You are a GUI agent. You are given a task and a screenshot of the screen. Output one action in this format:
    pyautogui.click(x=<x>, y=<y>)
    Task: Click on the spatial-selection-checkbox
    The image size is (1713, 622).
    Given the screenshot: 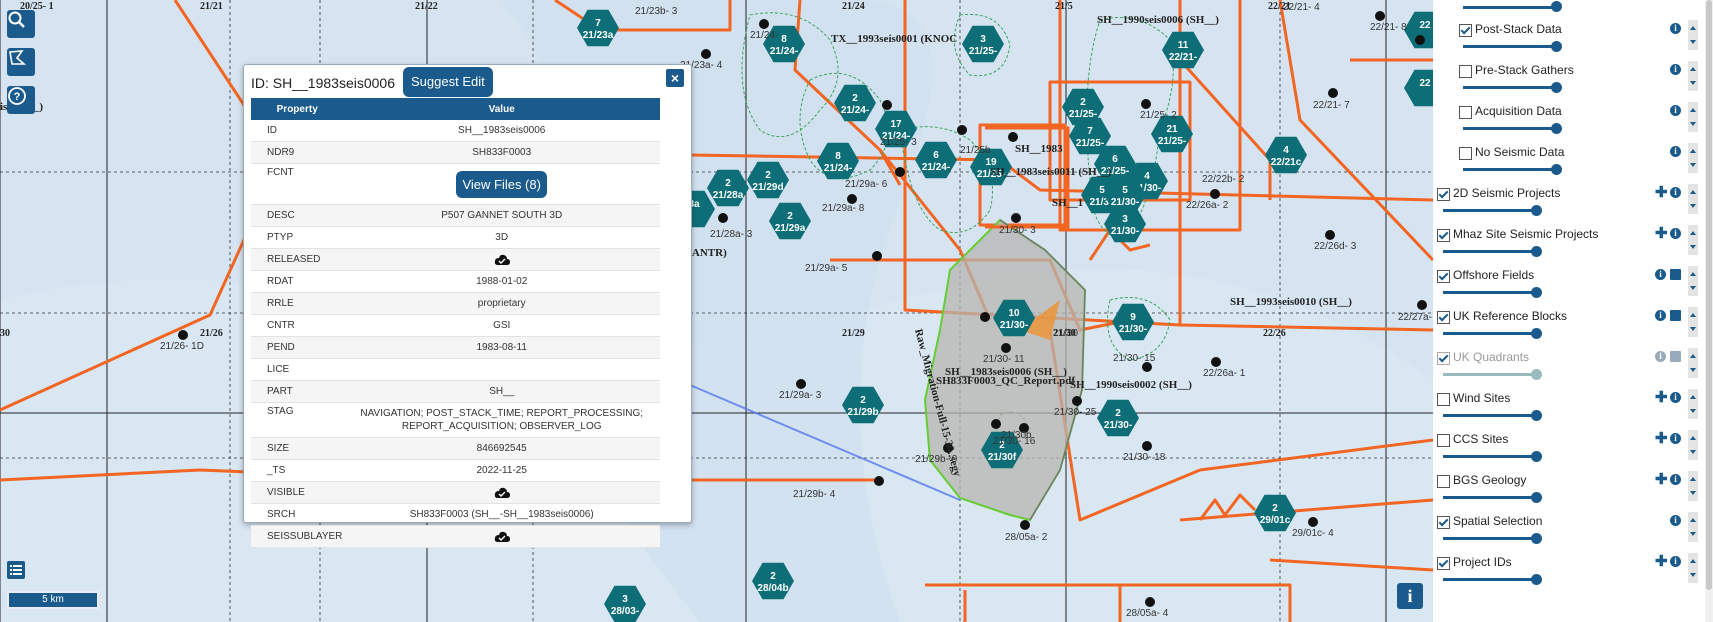 What is the action you would take?
    pyautogui.click(x=1443, y=522)
    